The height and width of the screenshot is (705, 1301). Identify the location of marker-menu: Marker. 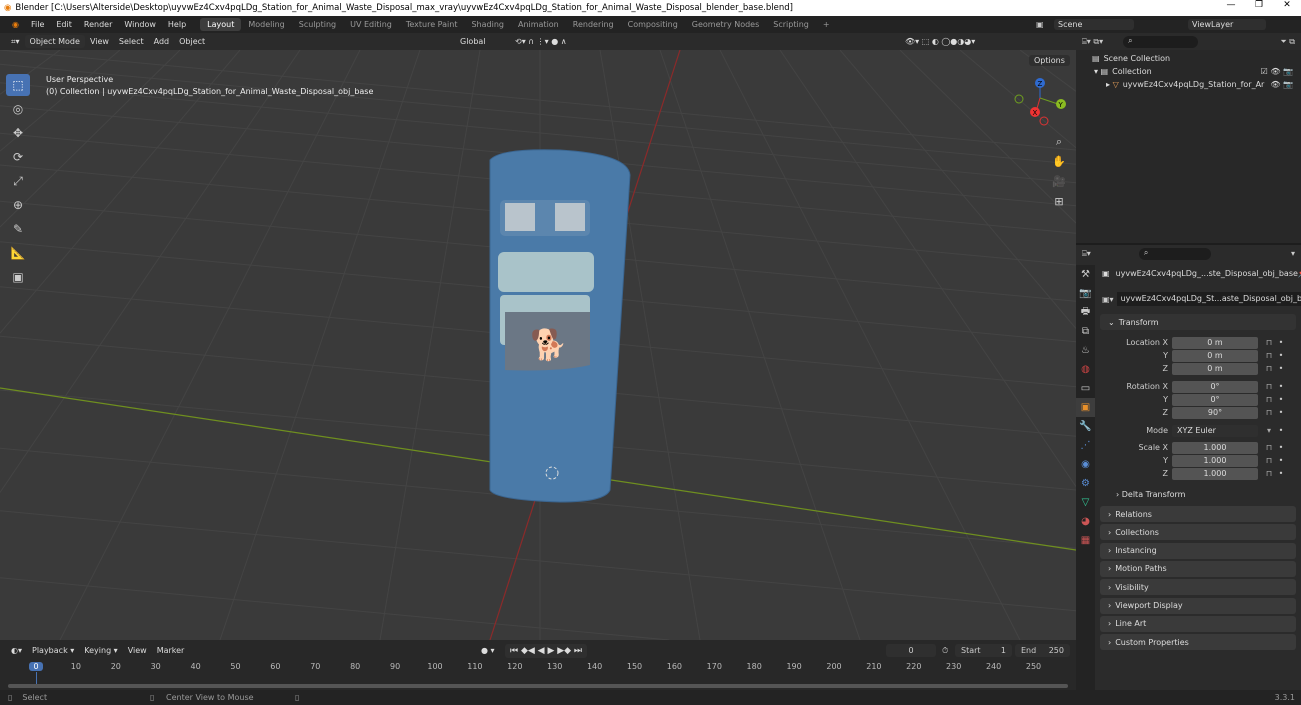
(171, 650).